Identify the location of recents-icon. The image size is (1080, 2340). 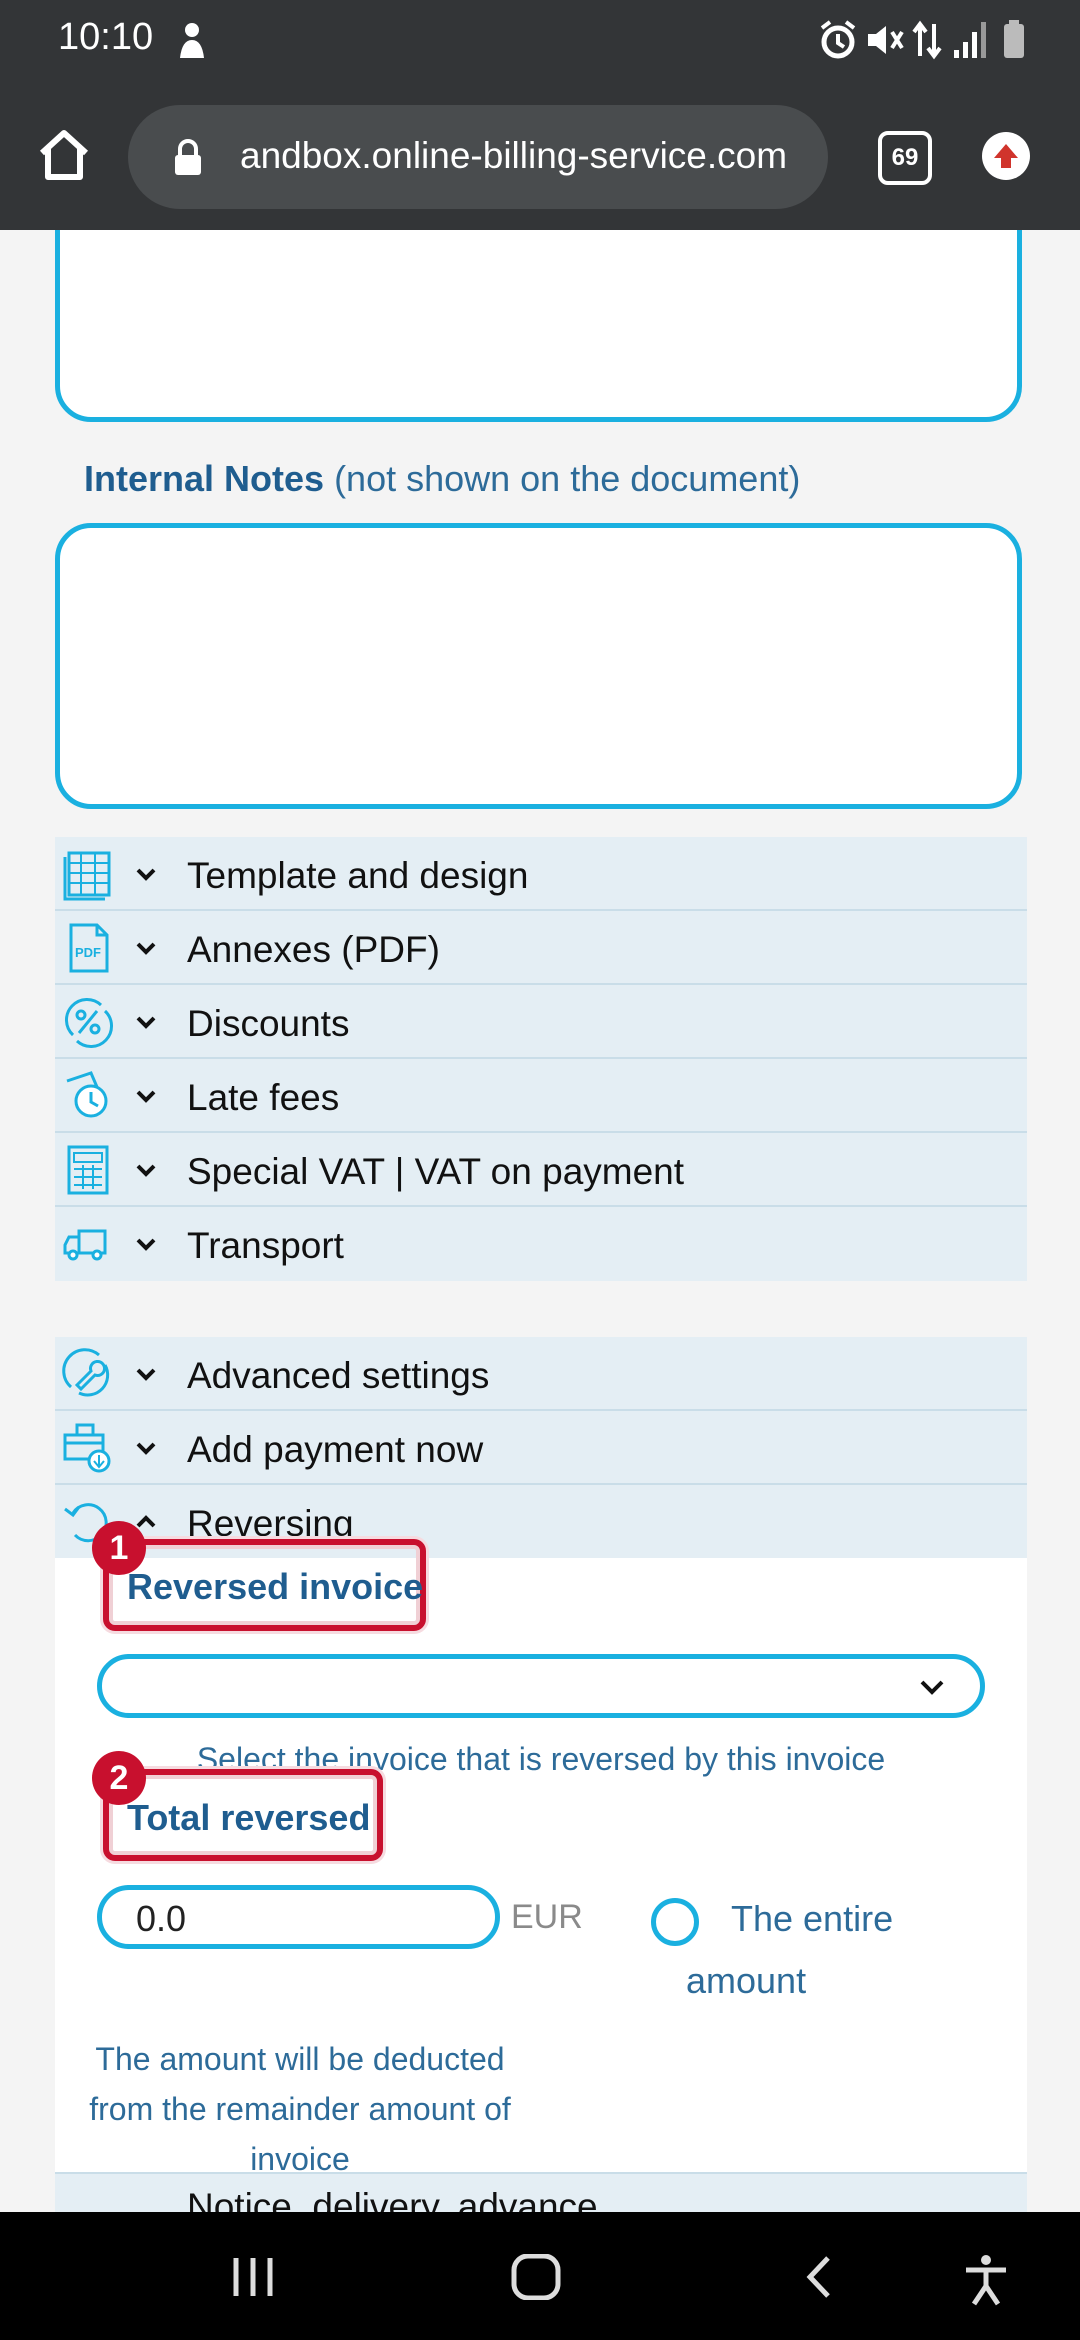
(253, 2279).